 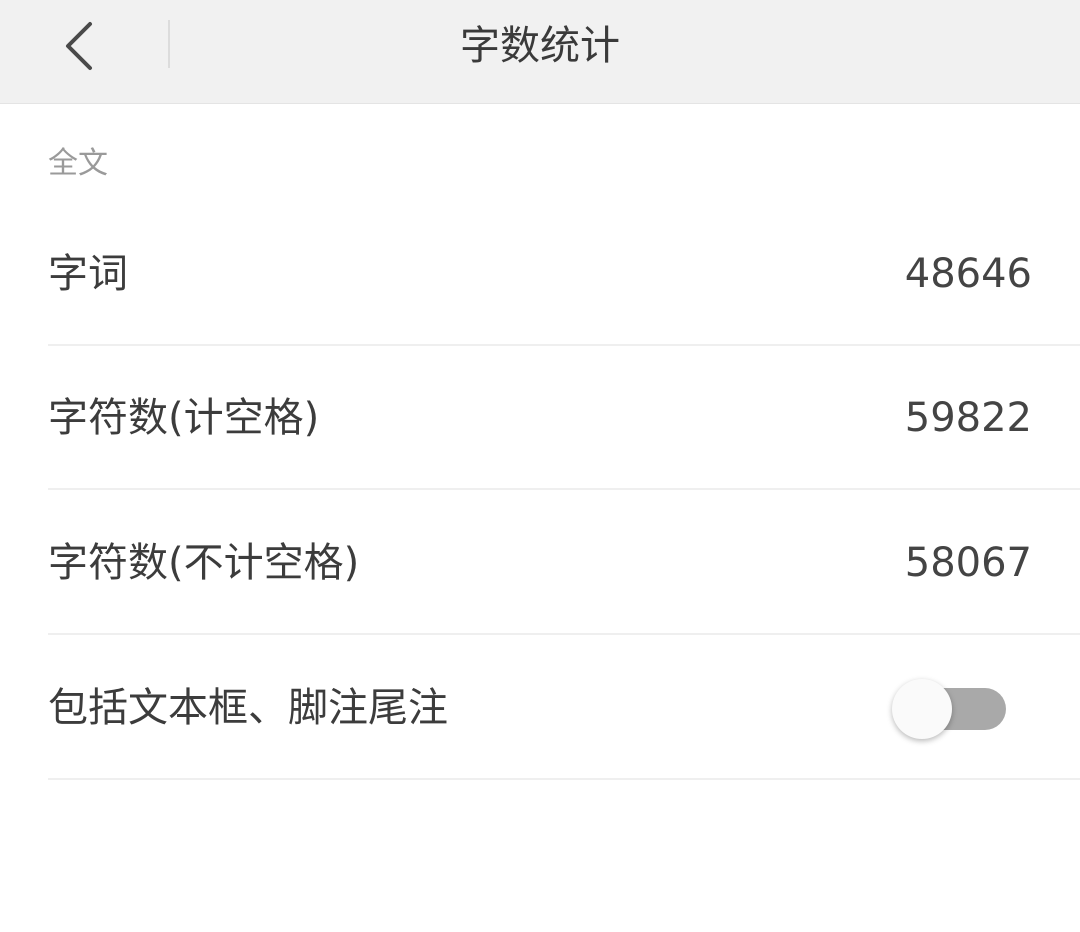 What do you see at coordinates (204, 563) in the screenshot?
I see `stat-label-chars-no-spaces: 字符数(不计空格)` at bounding box center [204, 563].